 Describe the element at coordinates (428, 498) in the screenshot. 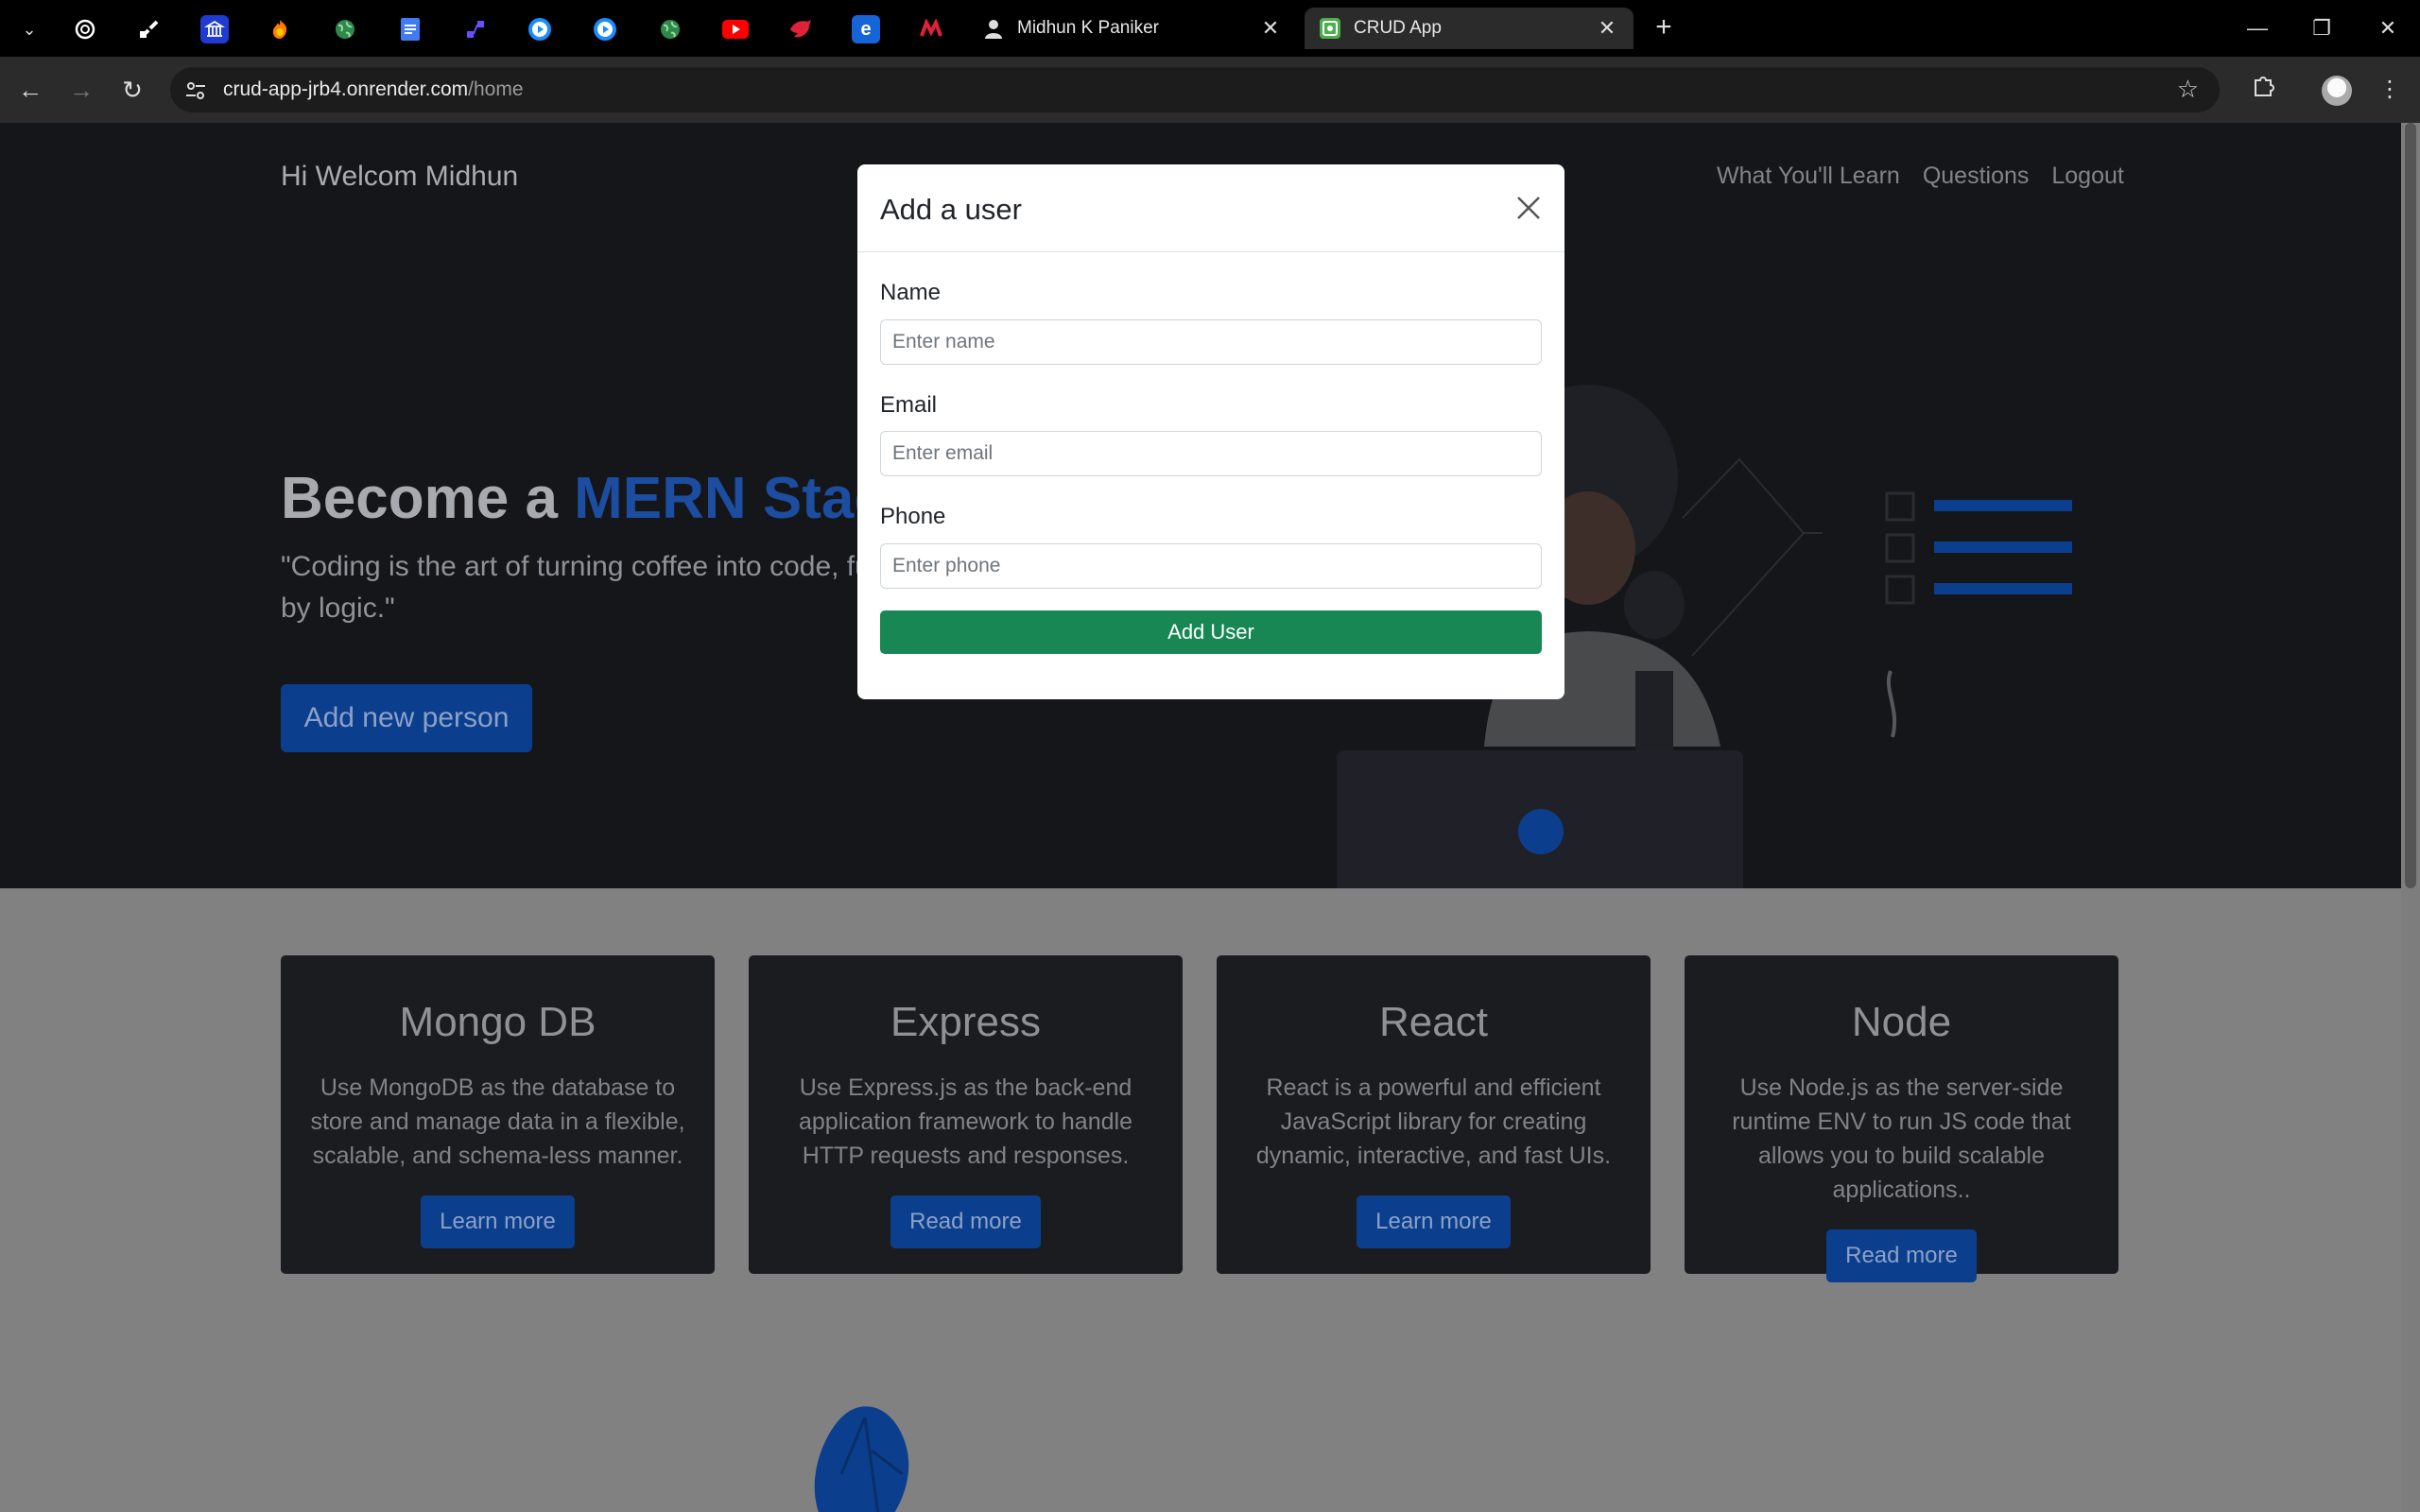

I see `headline-prefix: Become a` at that location.